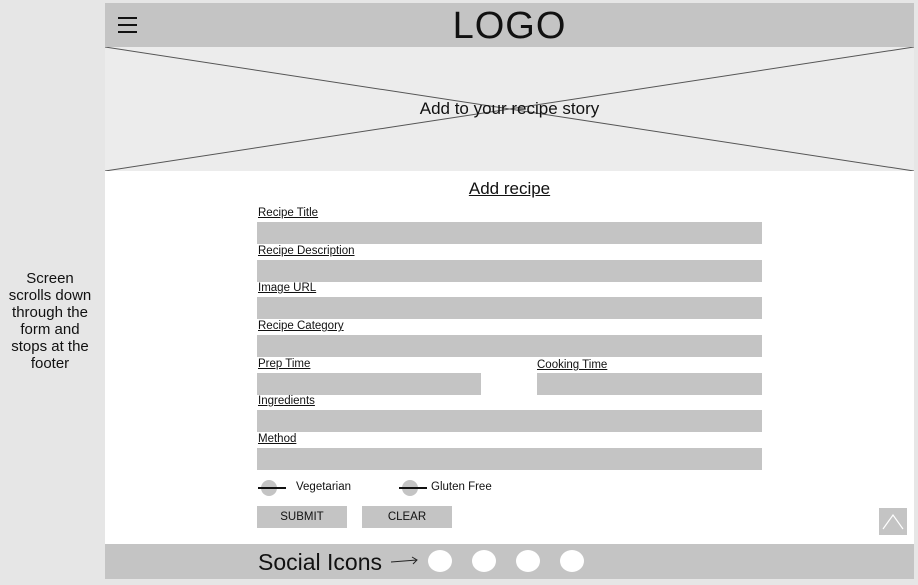 The image size is (918, 585). What do you see at coordinates (407, 517) in the screenshot?
I see `clear-button: CLEAR` at bounding box center [407, 517].